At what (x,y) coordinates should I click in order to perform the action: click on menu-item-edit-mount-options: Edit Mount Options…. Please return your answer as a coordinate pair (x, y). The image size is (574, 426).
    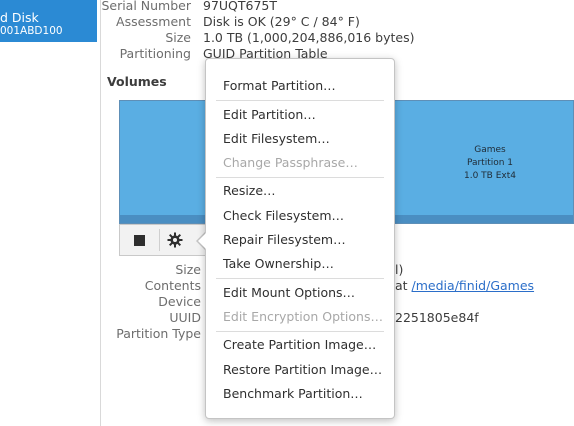
    Looking at the image, I should click on (300, 293).